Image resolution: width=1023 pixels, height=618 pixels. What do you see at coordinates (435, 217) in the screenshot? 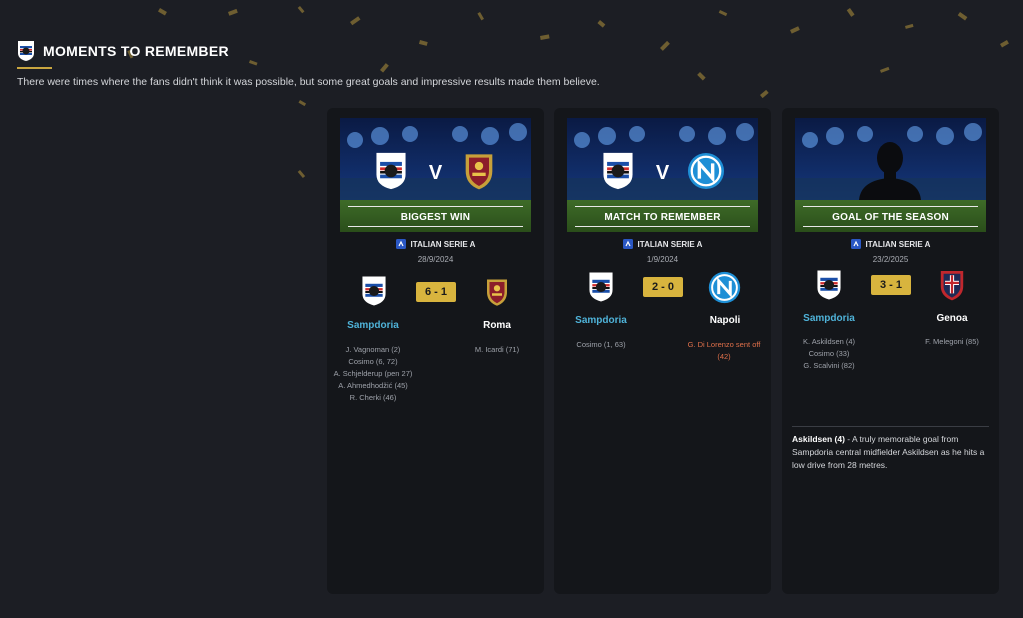
I see `banner-label: BIGGEST WIN` at bounding box center [435, 217].